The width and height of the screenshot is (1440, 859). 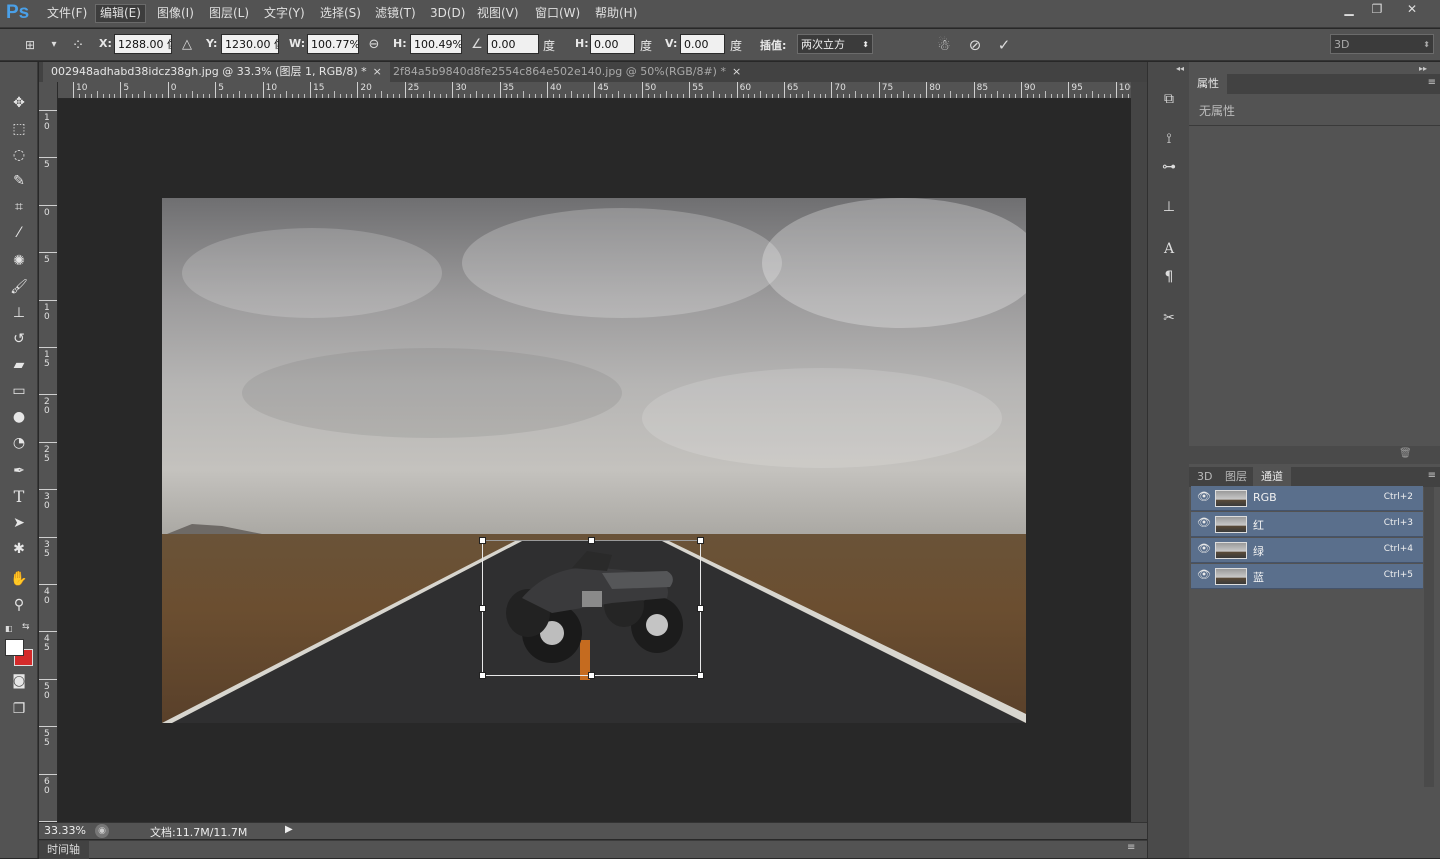 I want to click on channels-scrollbar, so click(x=1429, y=637).